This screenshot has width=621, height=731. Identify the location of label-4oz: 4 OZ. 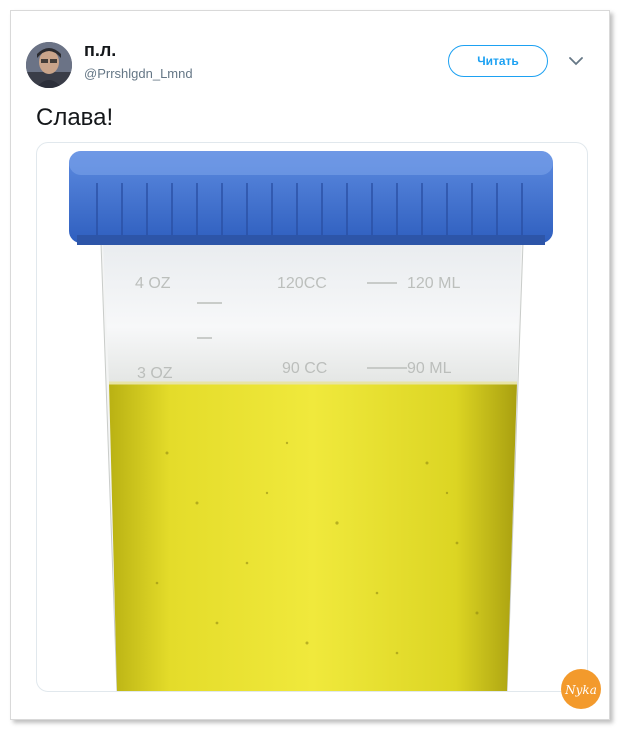
(153, 283).